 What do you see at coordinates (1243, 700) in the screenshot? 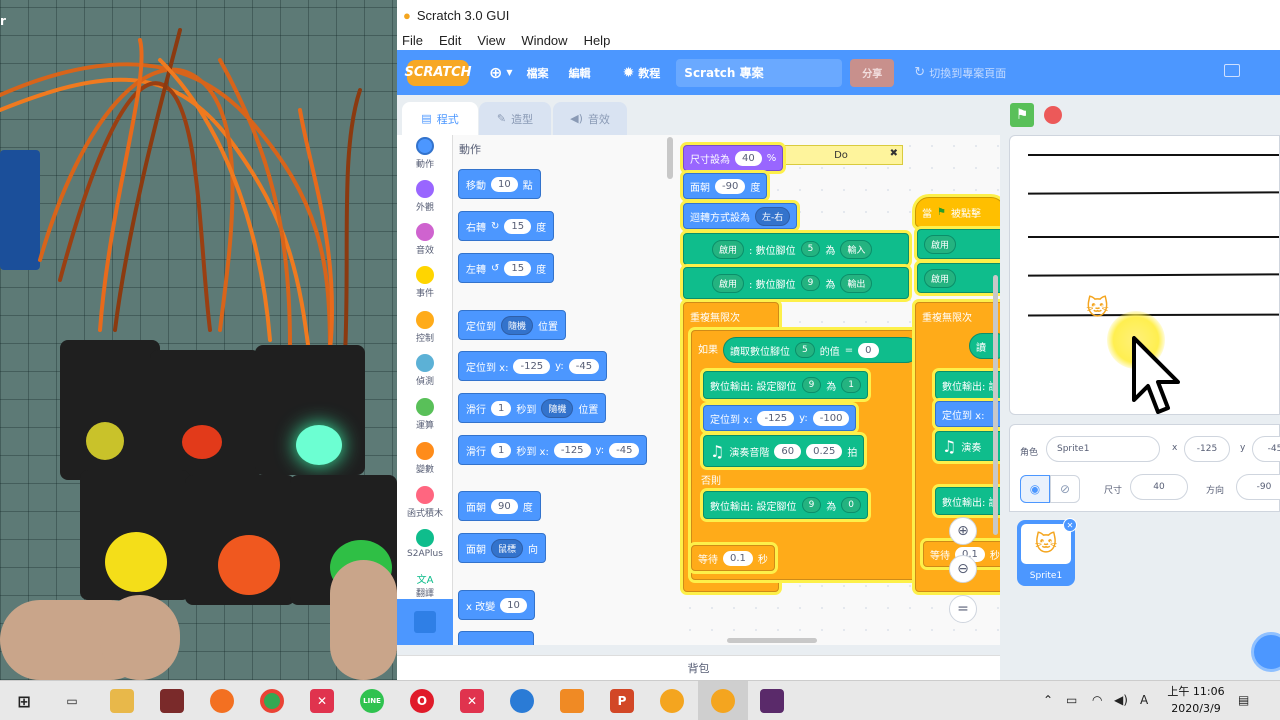
I see `notification-icon: ▤` at bounding box center [1243, 700].